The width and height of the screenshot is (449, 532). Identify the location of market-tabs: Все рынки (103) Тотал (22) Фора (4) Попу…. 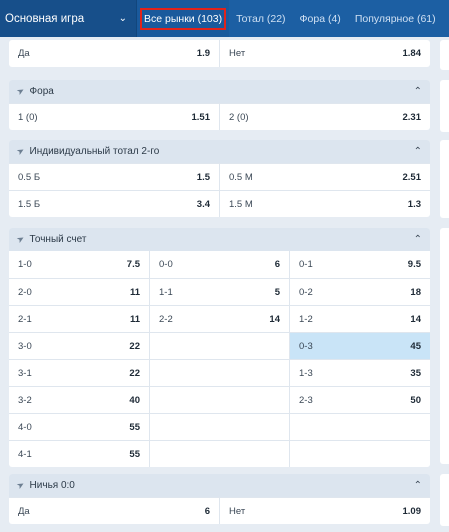
(293, 18).